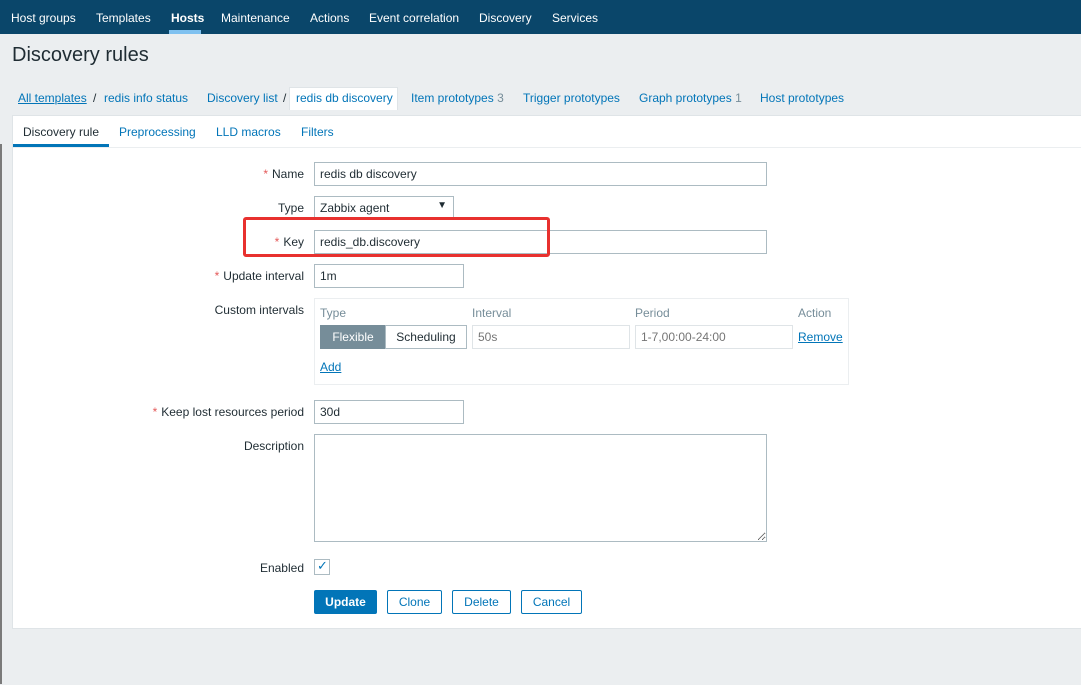 This screenshot has height=685, width=1081. Describe the element at coordinates (255, 17) in the screenshot. I see `nav-maintenance: Maintenance` at that location.